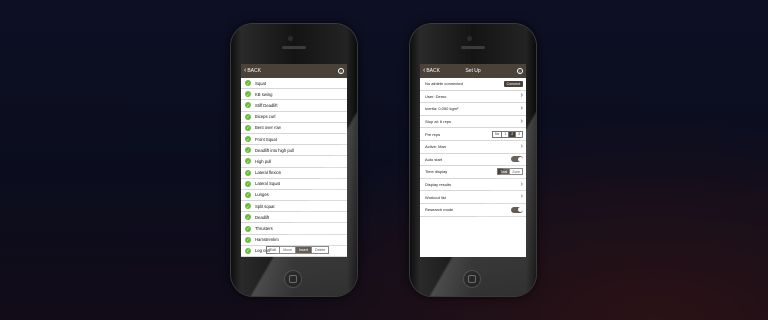 This screenshot has width=768, height=320. I want to click on segment-move: Move, so click(288, 250).